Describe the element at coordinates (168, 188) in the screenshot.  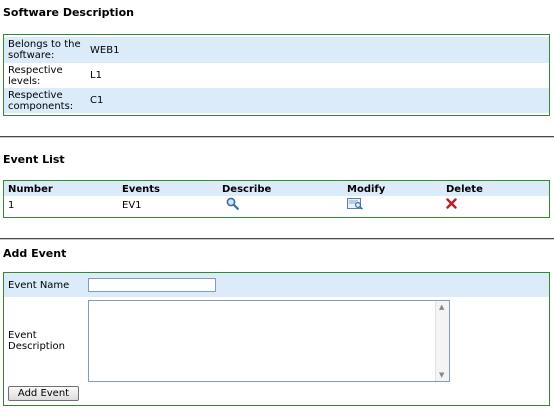
I see `column-header-events: Events` at that location.